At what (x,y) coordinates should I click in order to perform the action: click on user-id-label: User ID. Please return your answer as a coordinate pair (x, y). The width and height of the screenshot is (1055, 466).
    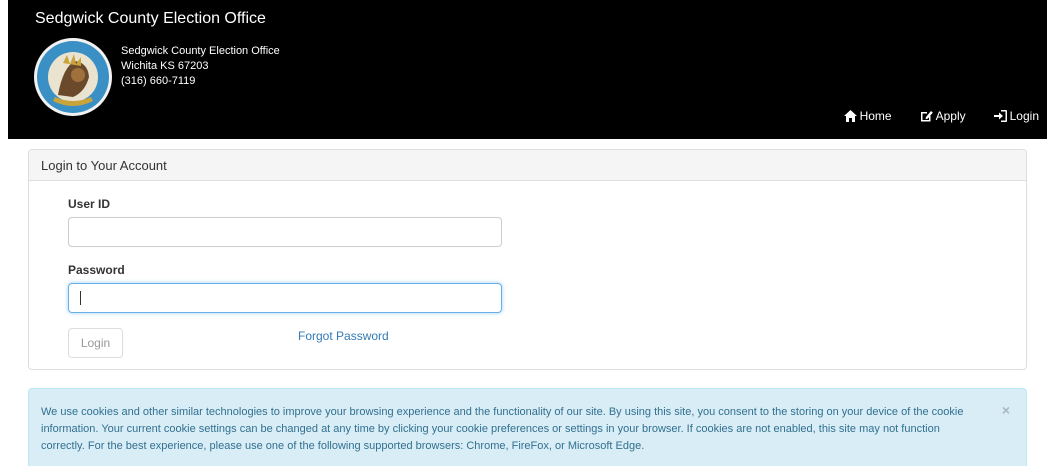
    Looking at the image, I should click on (89, 204).